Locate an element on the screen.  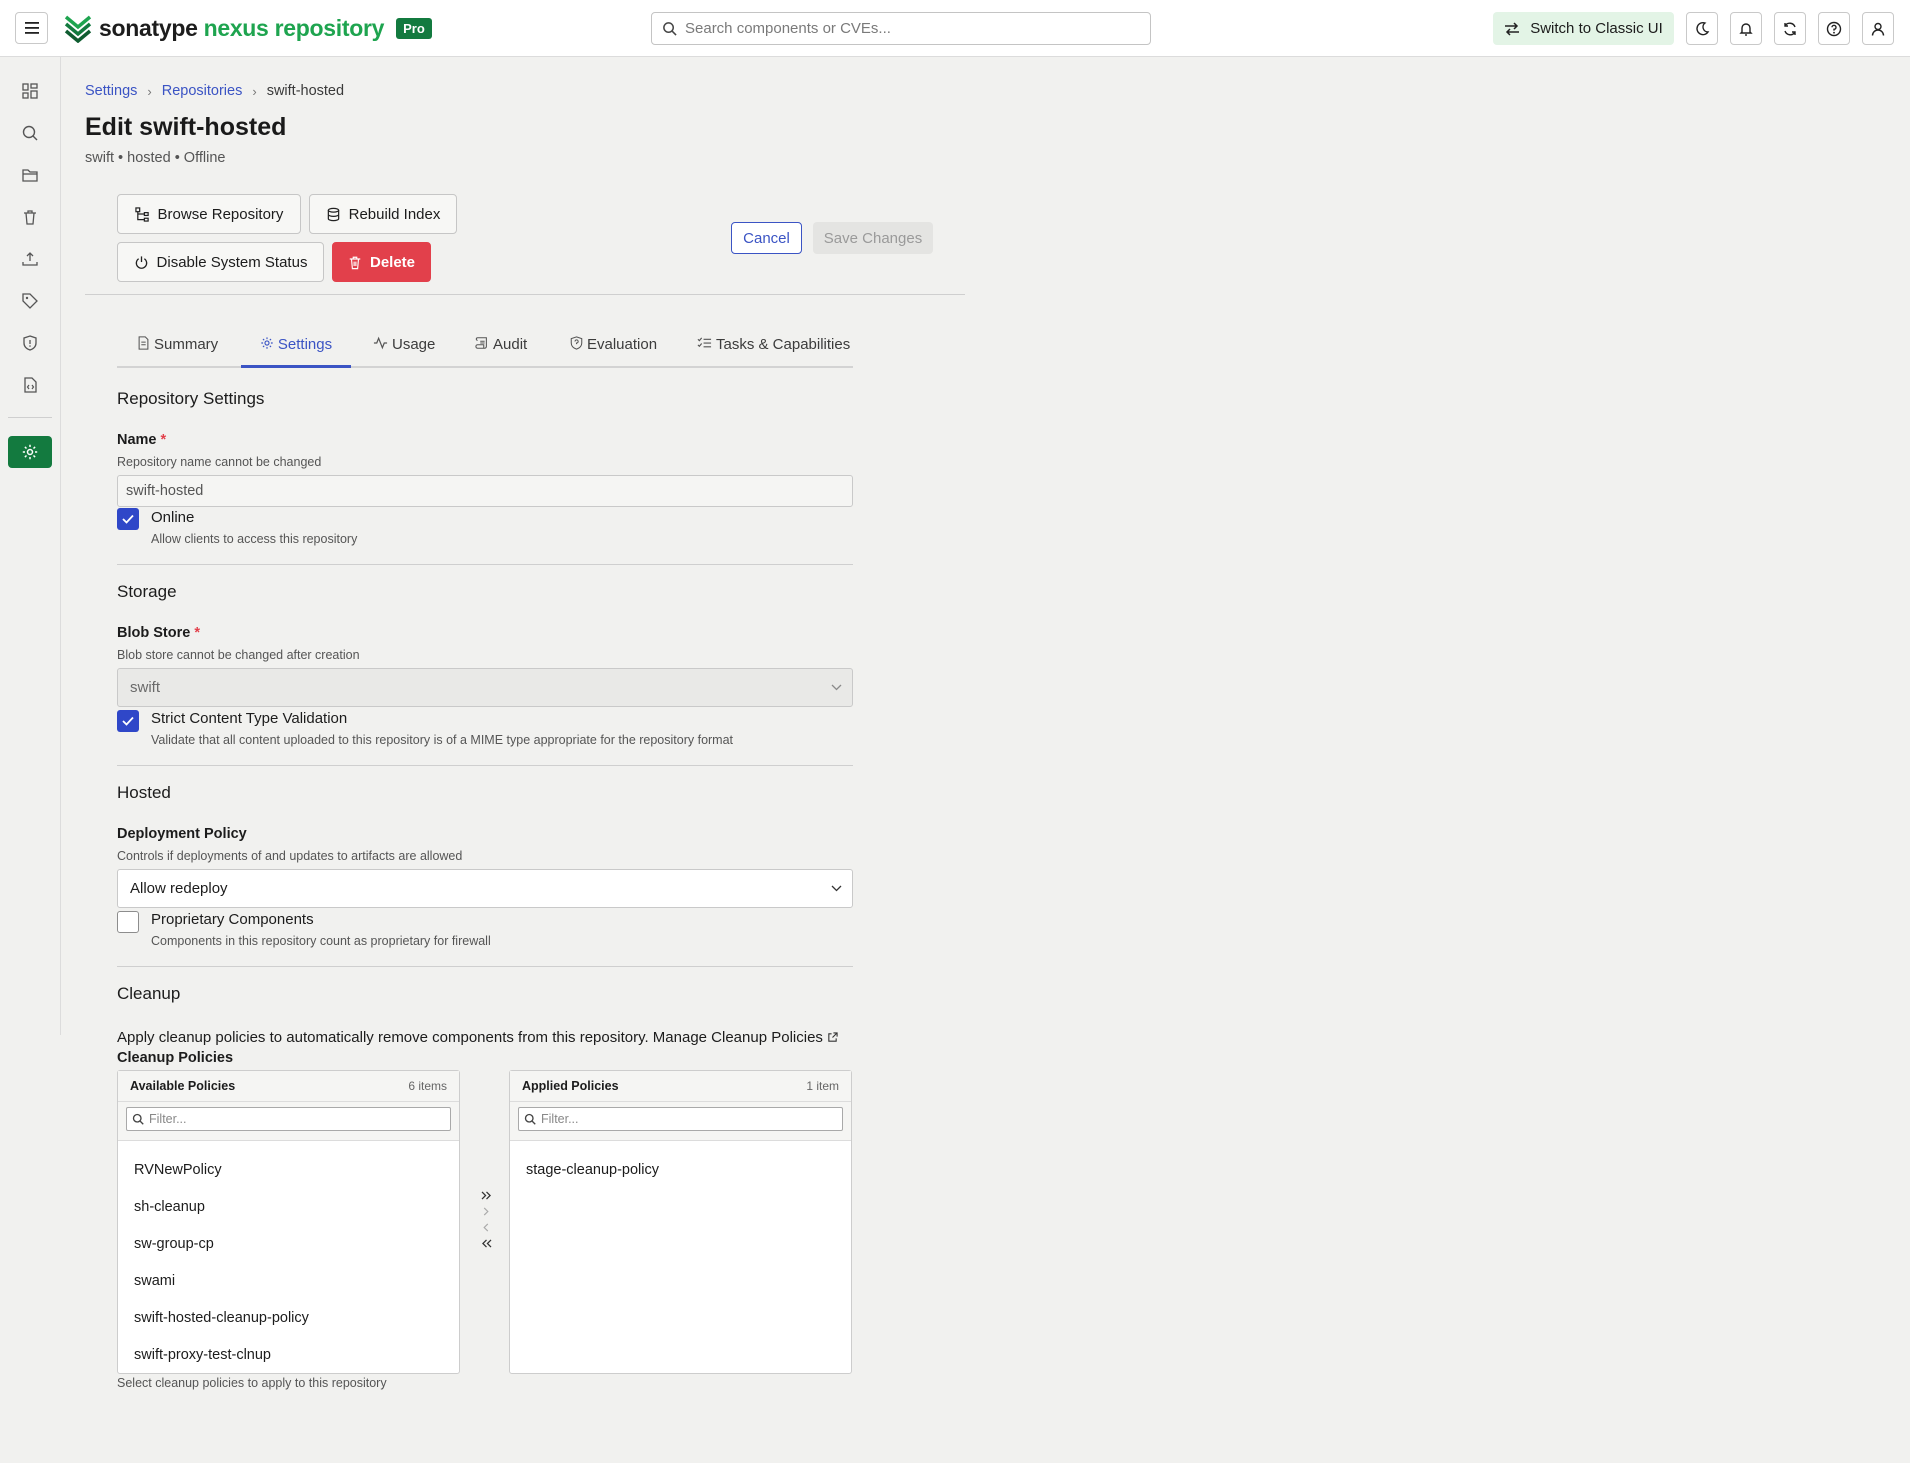
available-filter-input is located at coordinates (294, 1119).